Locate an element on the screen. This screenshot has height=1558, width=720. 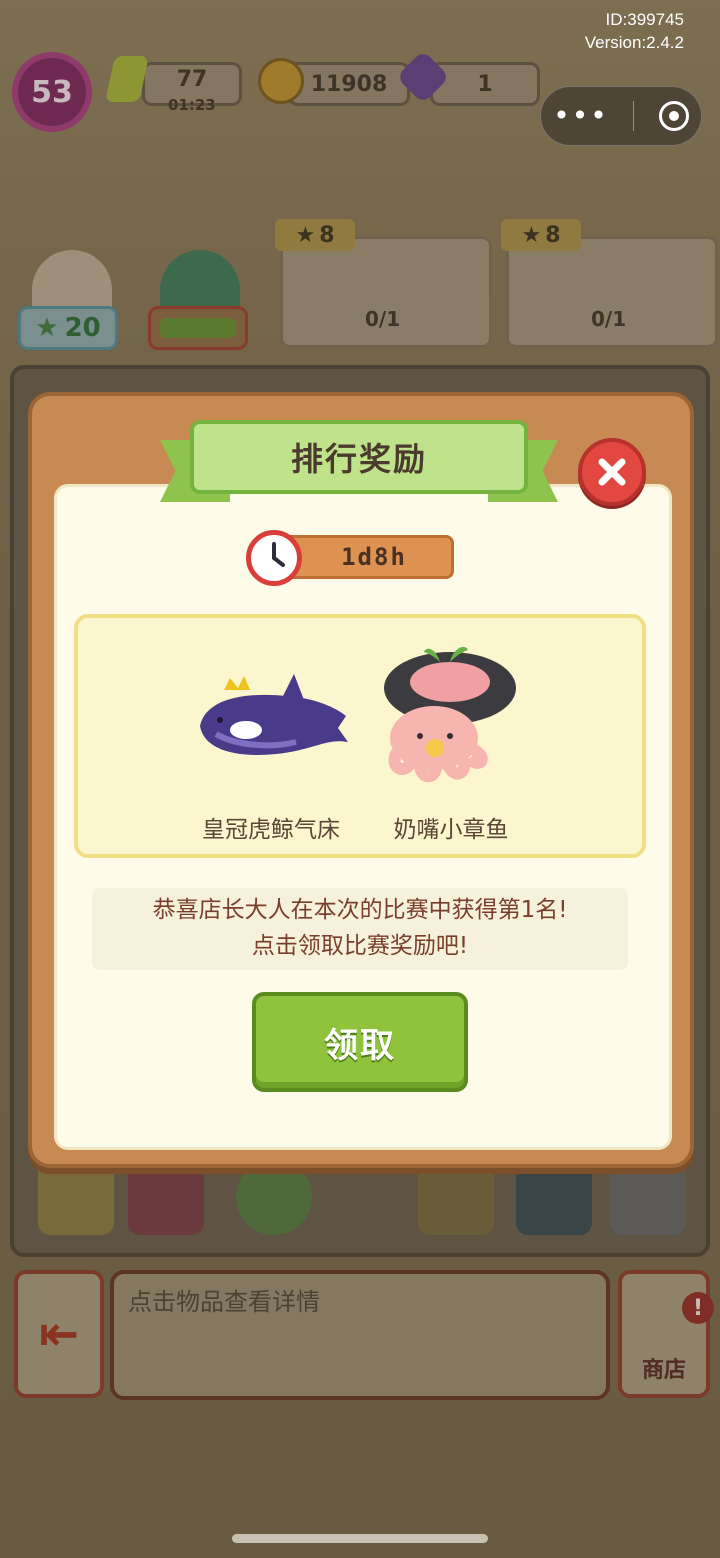
home-indicator is located at coordinates (360, 1538).